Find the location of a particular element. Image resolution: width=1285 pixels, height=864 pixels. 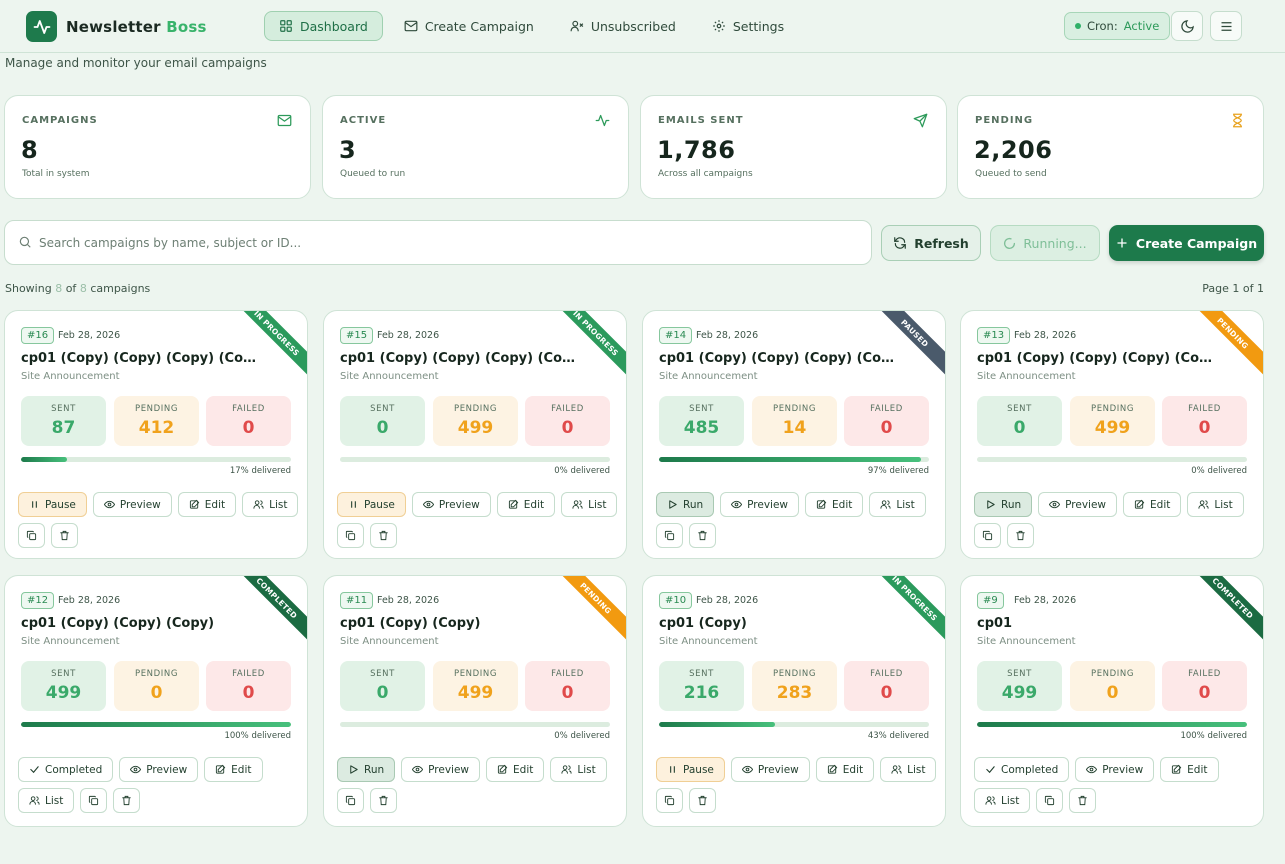

edit-icon is located at coordinates (821, 504).